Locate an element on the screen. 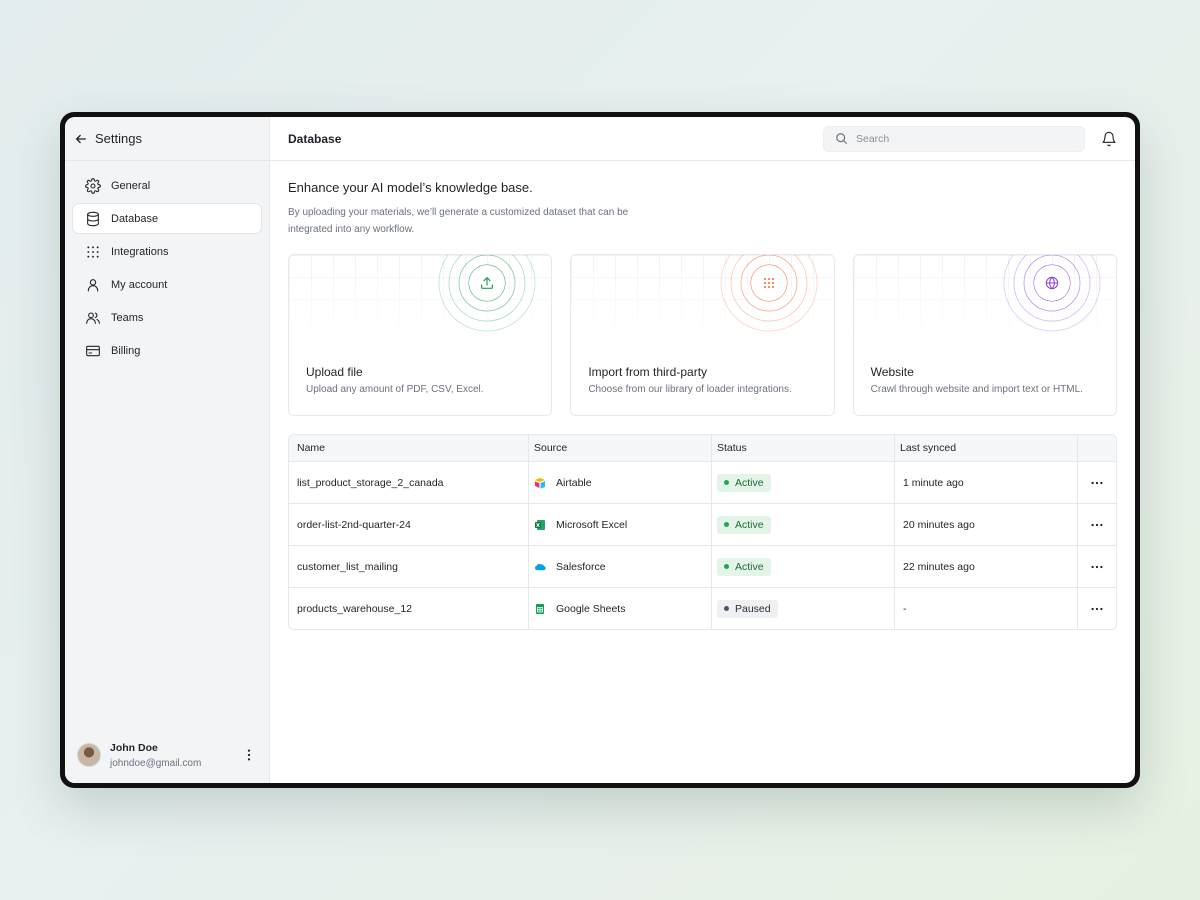 The height and width of the screenshot is (900, 1200). search-input is located at coordinates (956, 138).